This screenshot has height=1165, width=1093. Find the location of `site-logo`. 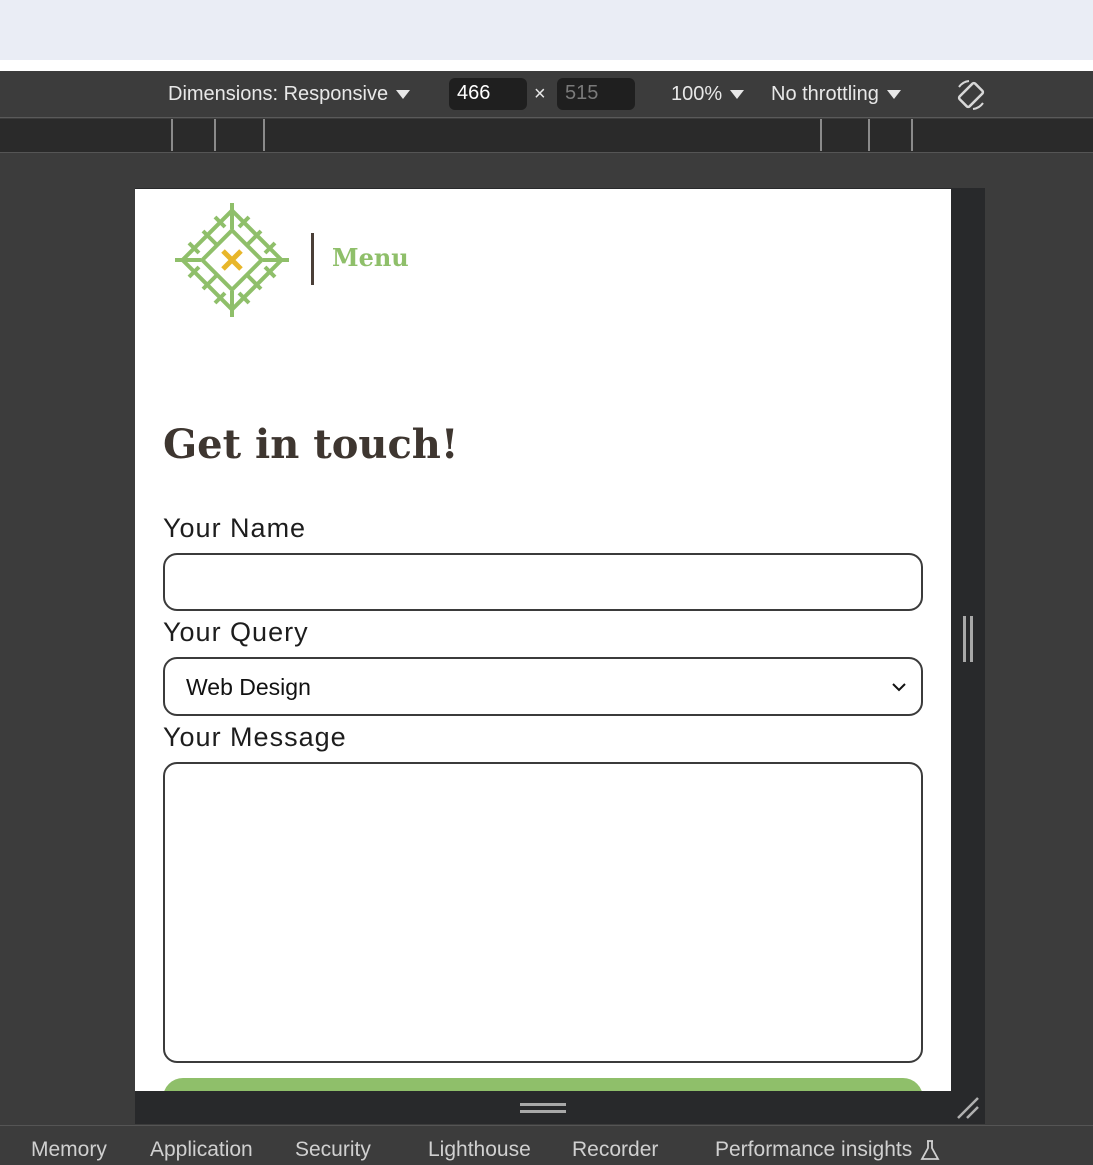

site-logo is located at coordinates (232, 260).